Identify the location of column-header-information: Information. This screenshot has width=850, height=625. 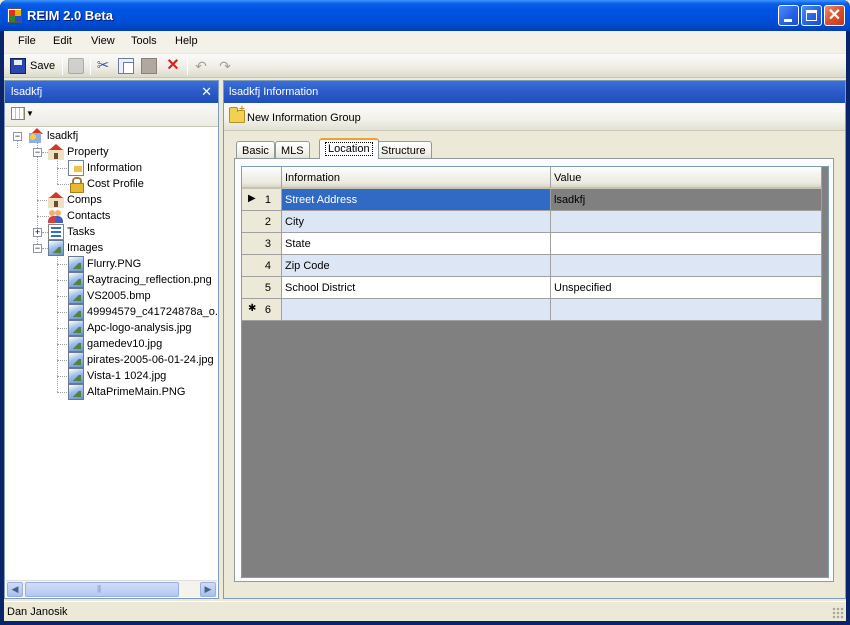
(416, 178).